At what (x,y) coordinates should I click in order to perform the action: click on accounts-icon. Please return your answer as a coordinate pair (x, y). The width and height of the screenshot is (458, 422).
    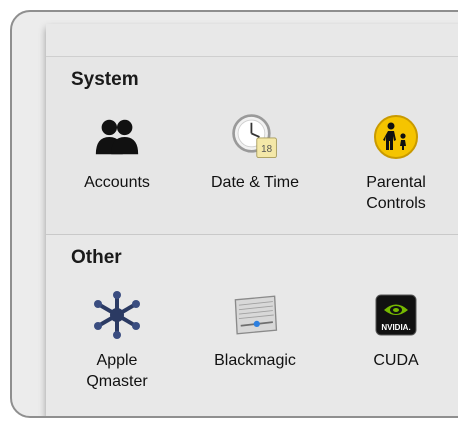
    Looking at the image, I should click on (117, 137).